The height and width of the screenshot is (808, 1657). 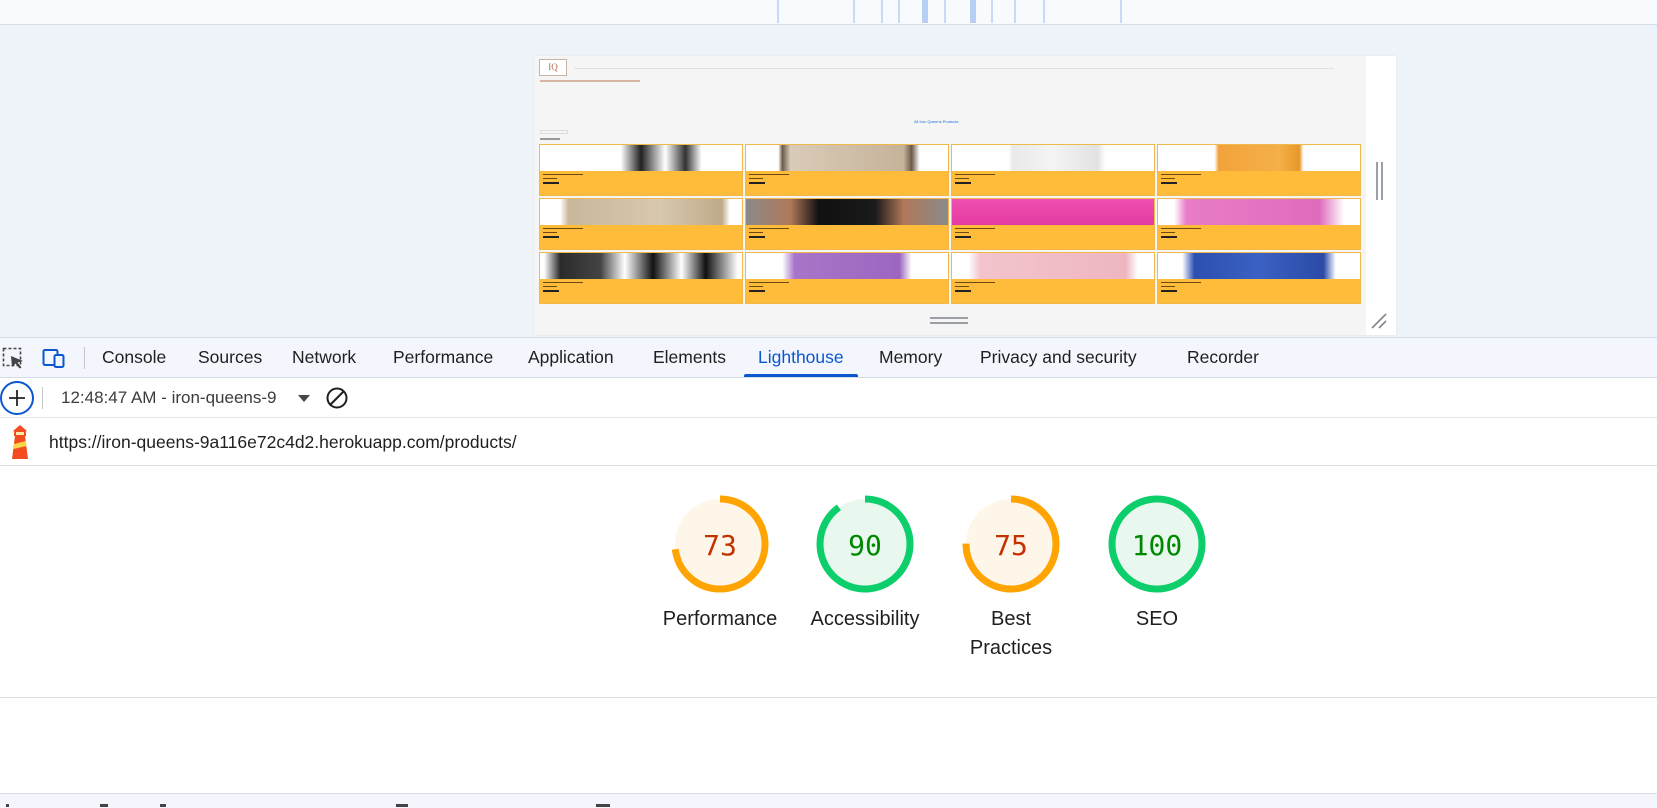 What do you see at coordinates (1157, 619) in the screenshot?
I see `score-label: SEO` at bounding box center [1157, 619].